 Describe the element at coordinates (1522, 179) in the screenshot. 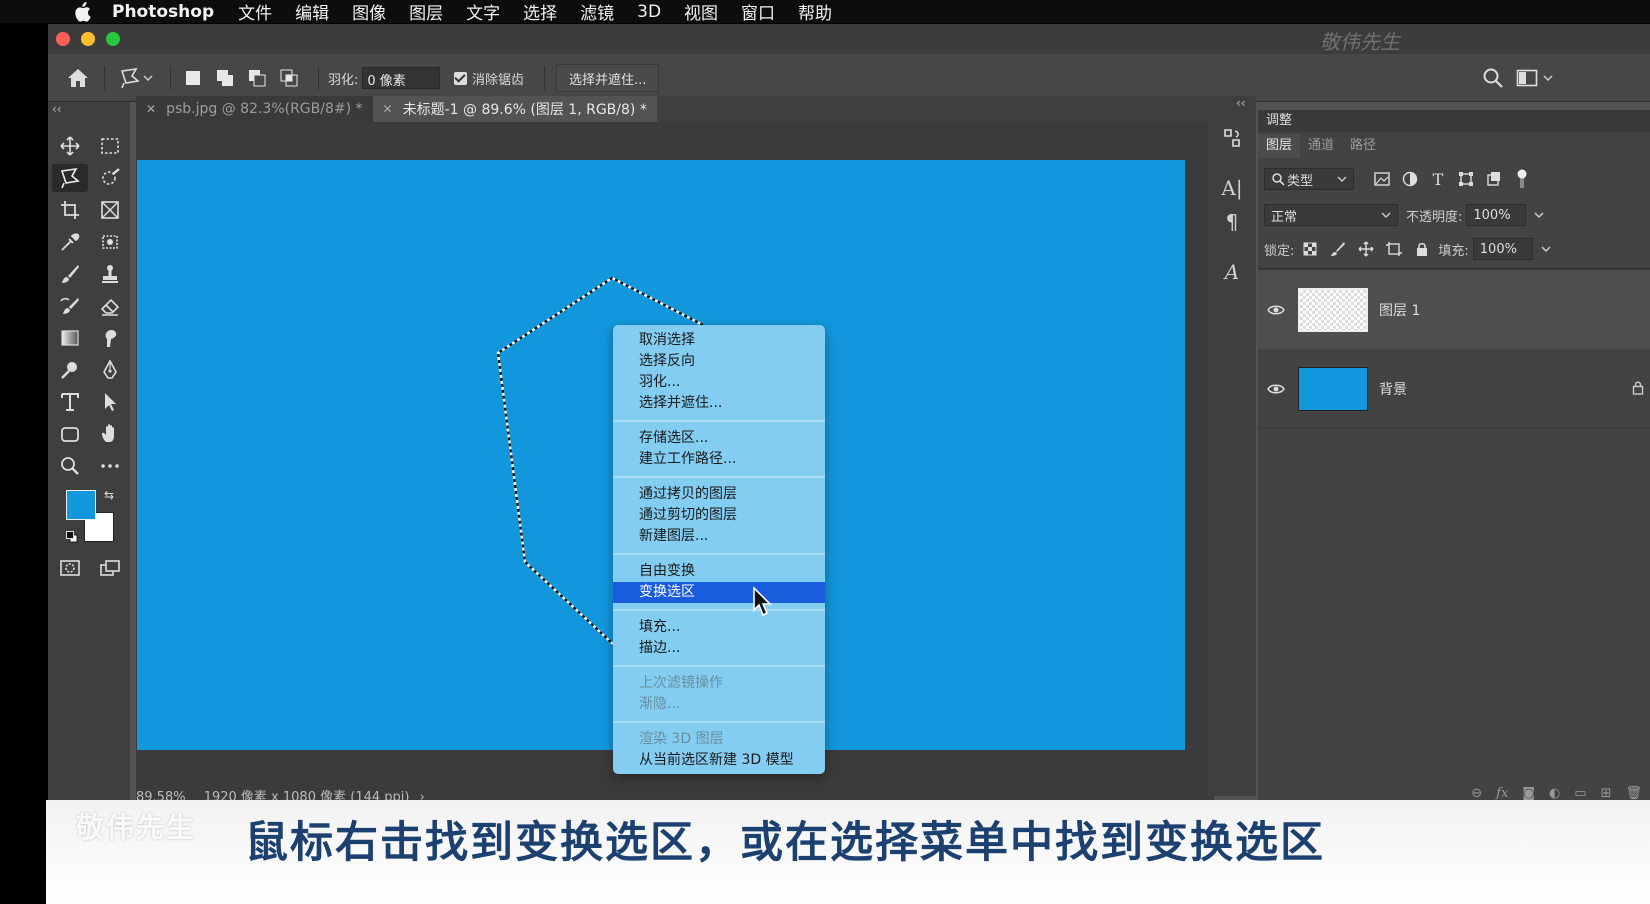

I see `filter-toggle-icon` at that location.